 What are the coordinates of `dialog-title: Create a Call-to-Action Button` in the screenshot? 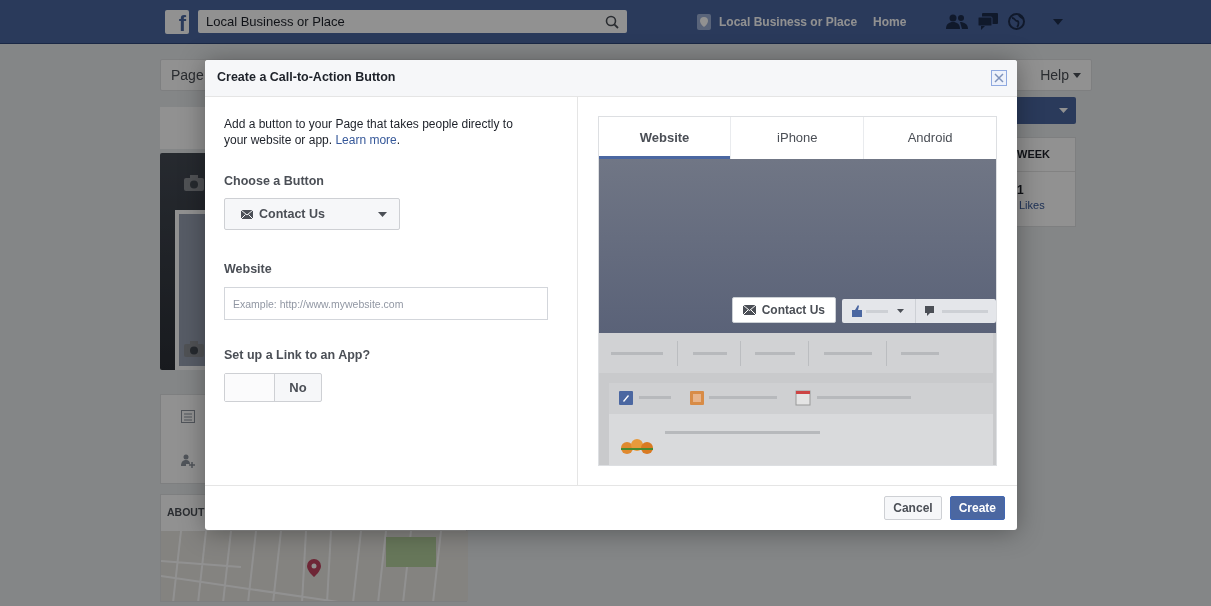 It's located at (306, 78).